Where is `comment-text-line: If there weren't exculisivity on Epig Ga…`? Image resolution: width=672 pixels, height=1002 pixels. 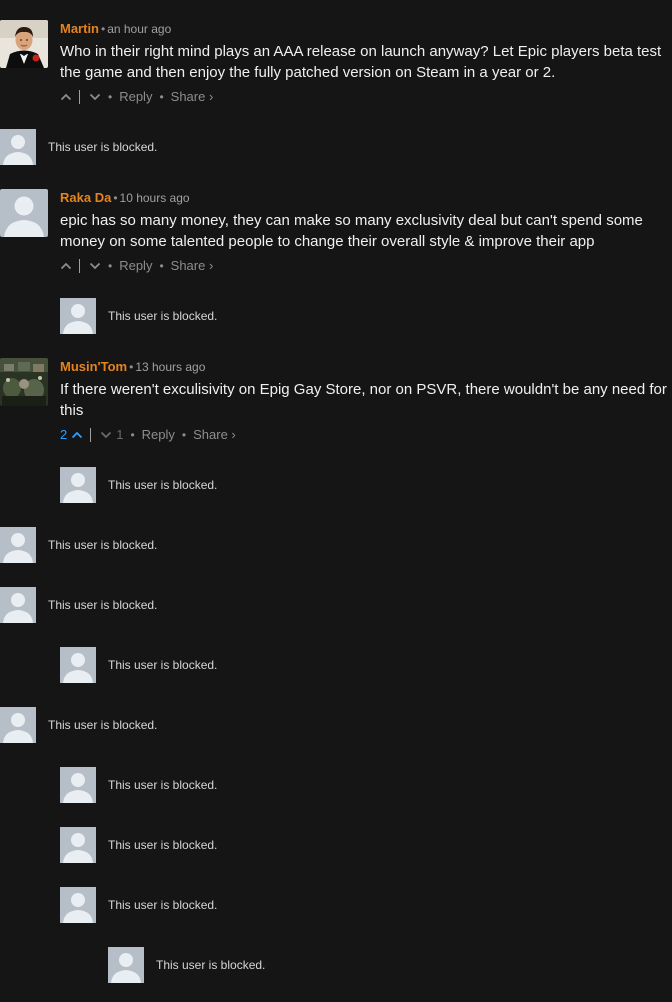
comment-text-line: If there weren't exculisivity on Epig Ga… is located at coordinates (363, 389).